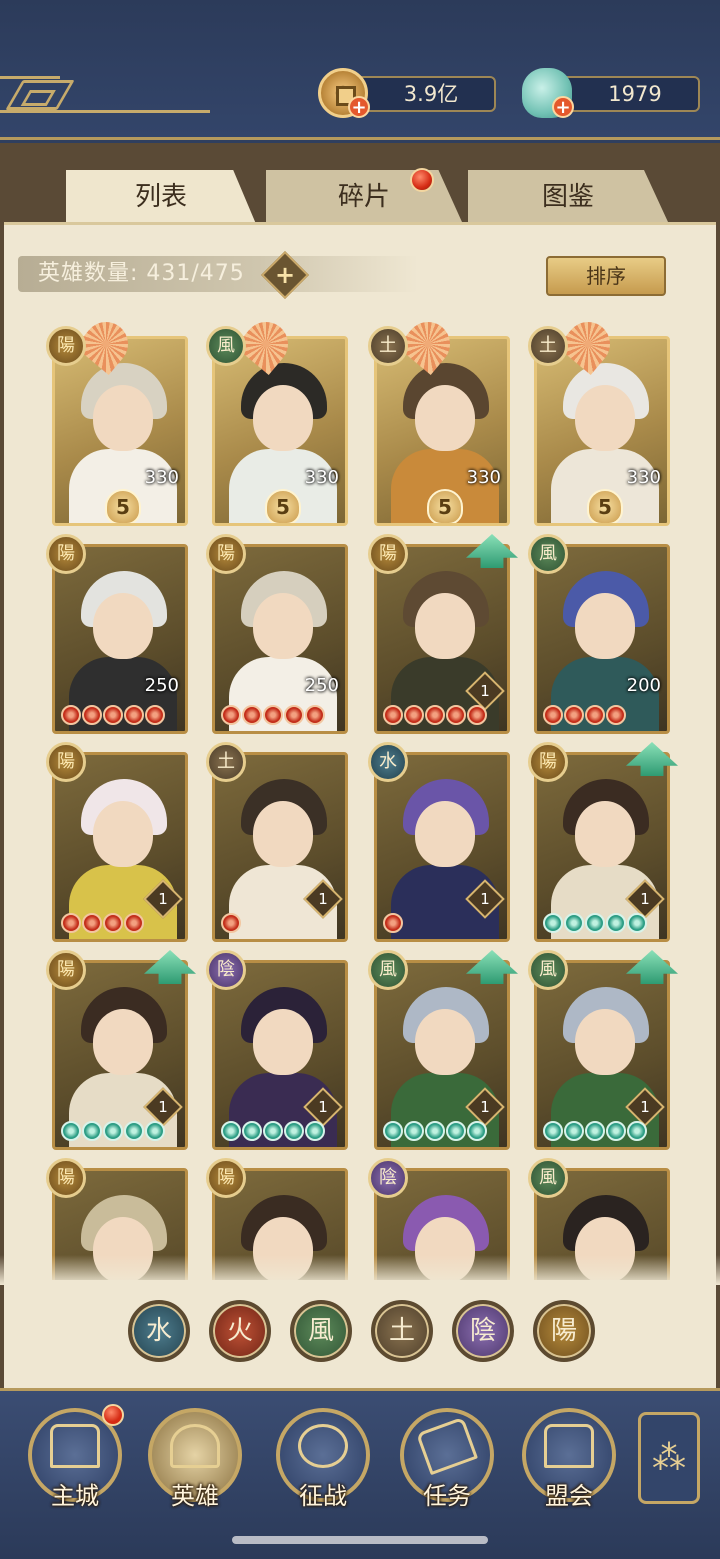 This screenshot has width=720, height=1559. Describe the element at coordinates (606, 276) in the screenshot. I see `sort-button: 排序` at that location.